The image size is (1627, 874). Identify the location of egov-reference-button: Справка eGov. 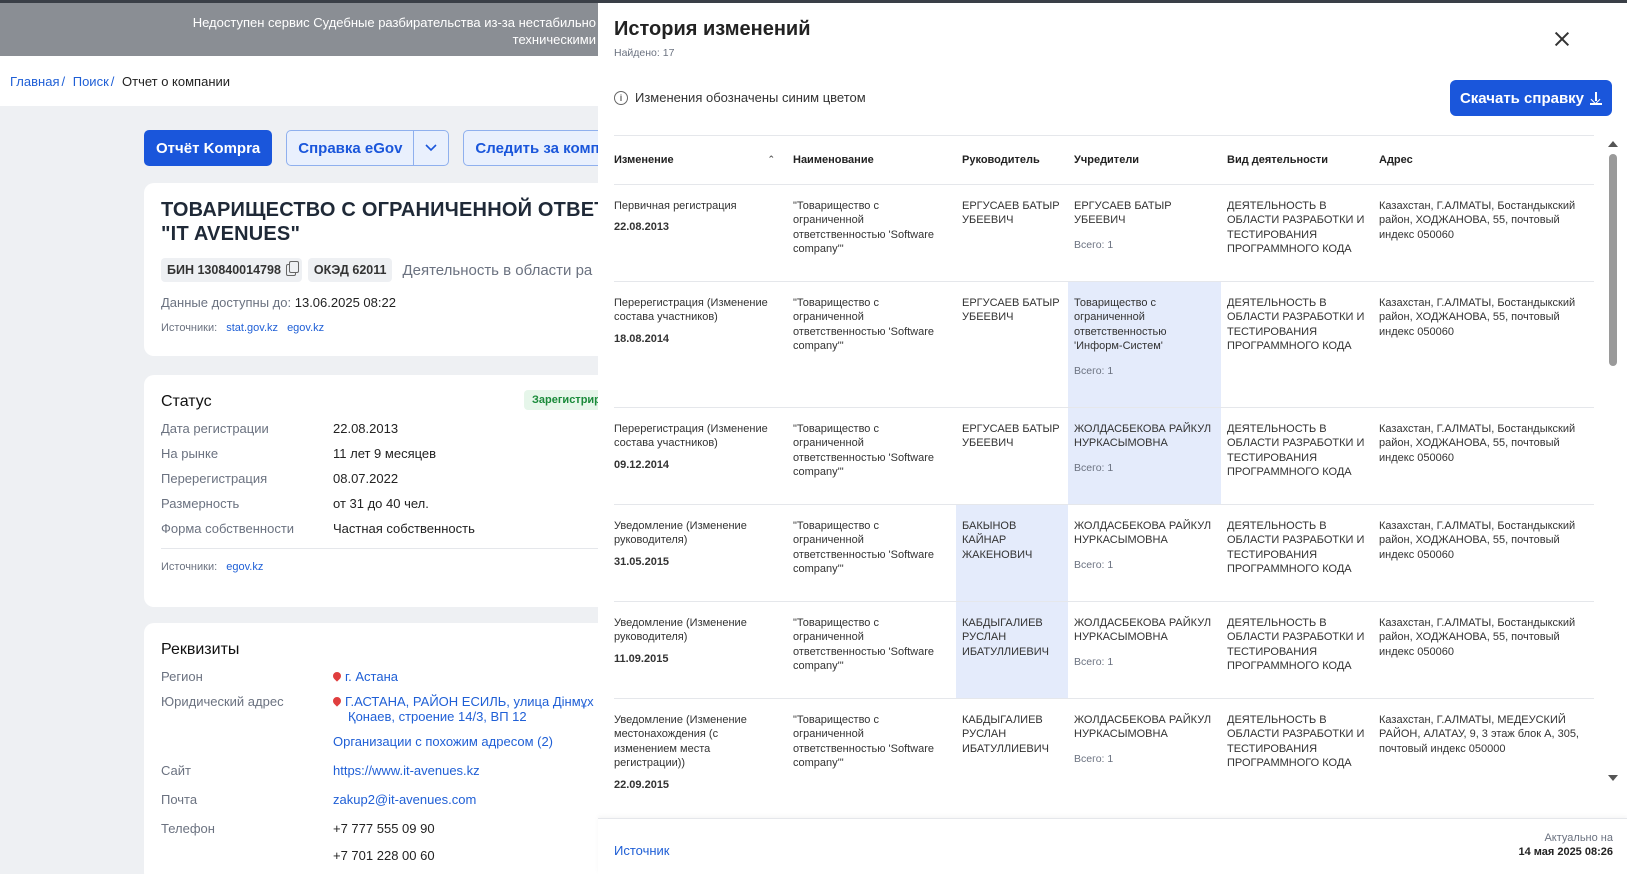
(368, 148).